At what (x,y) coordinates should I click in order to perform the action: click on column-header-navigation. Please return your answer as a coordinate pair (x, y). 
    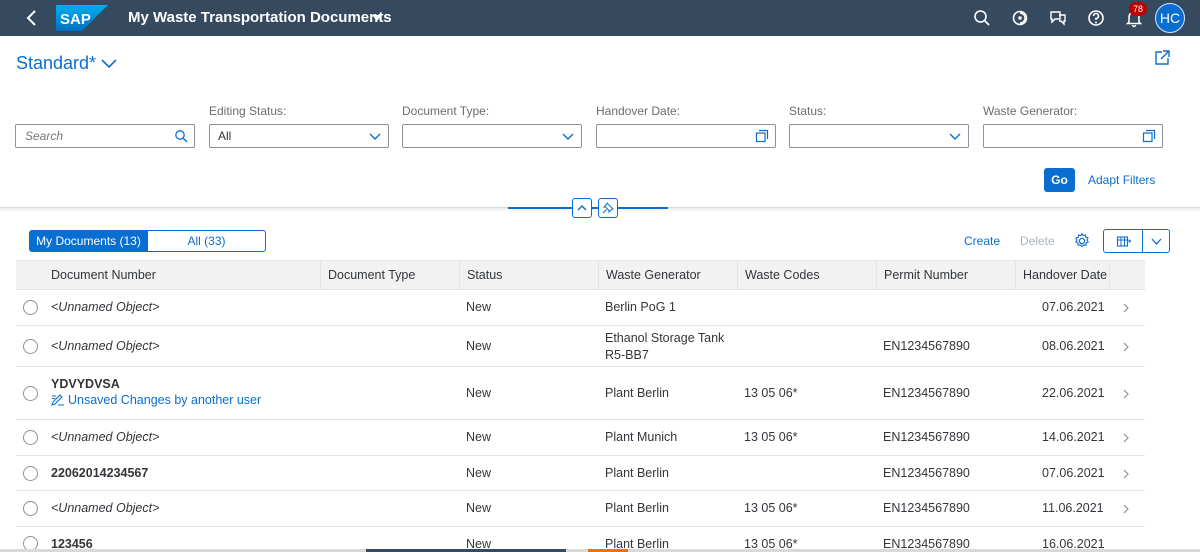
    Looking at the image, I should click on (1127, 275).